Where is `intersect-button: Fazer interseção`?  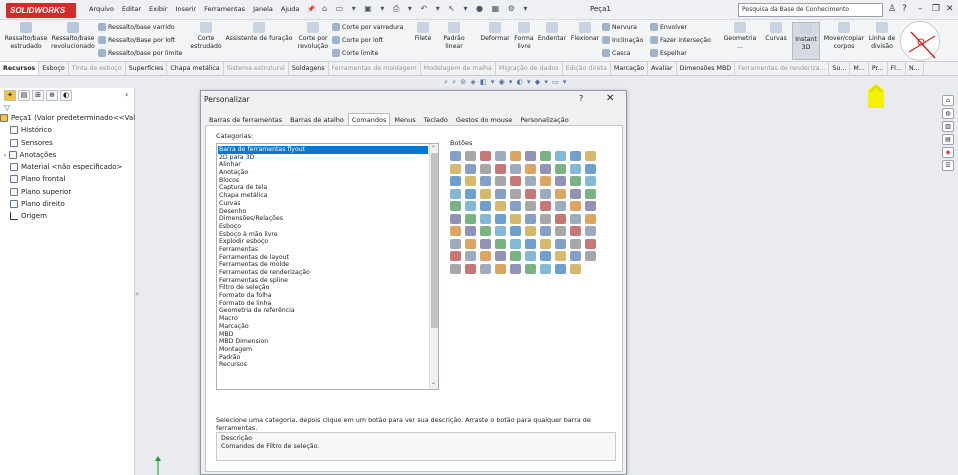 intersect-button: Fazer interseção is located at coordinates (680, 40).